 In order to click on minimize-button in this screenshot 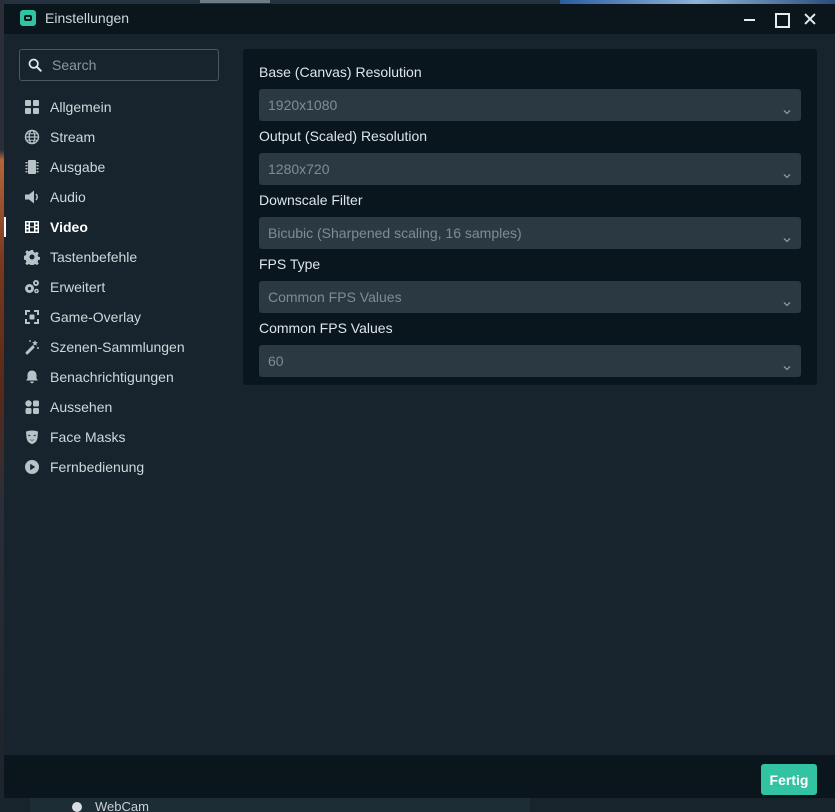, I will do `click(750, 19)`.